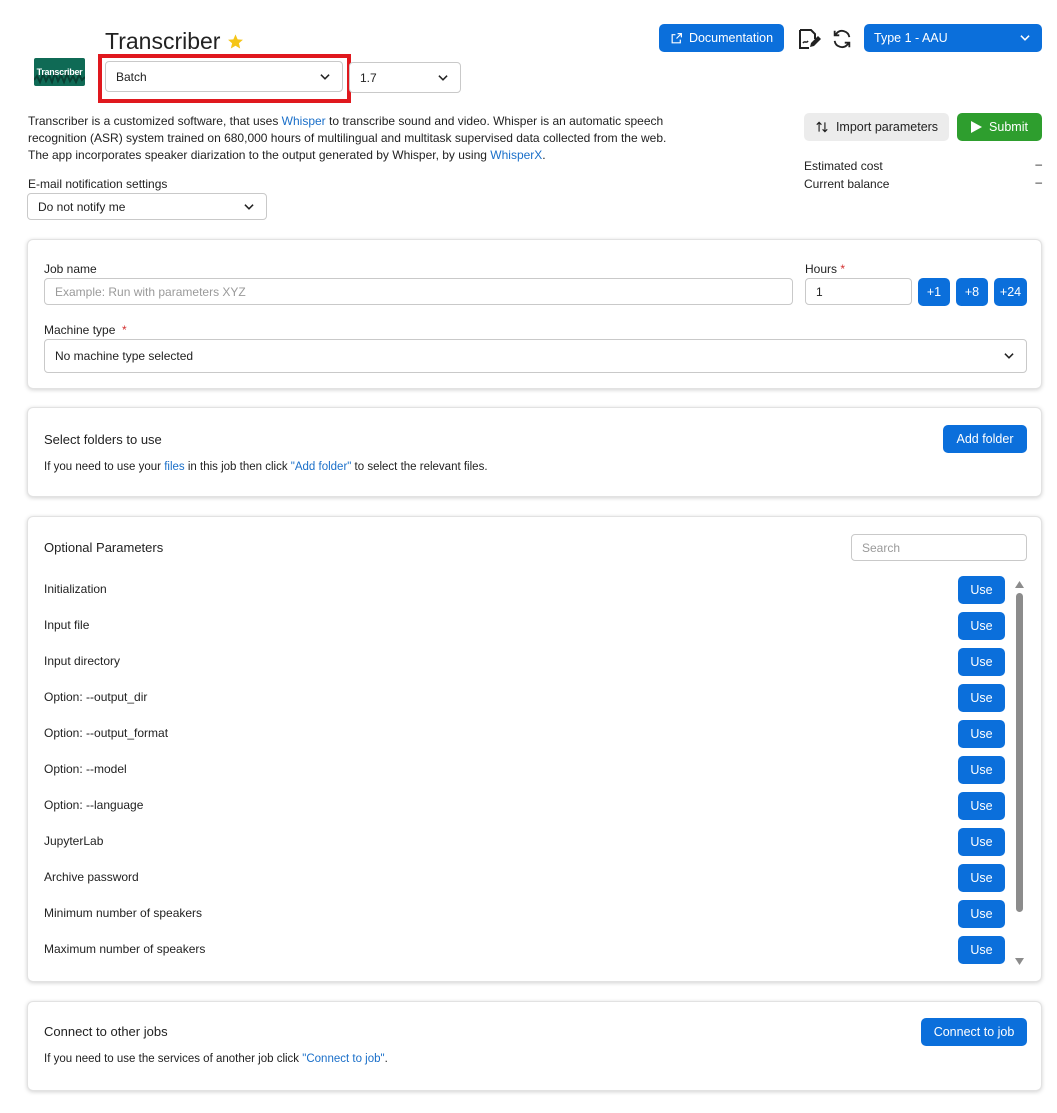 This screenshot has width=1057, height=1113. I want to click on parameter-label: Option: --language, so click(94, 805).